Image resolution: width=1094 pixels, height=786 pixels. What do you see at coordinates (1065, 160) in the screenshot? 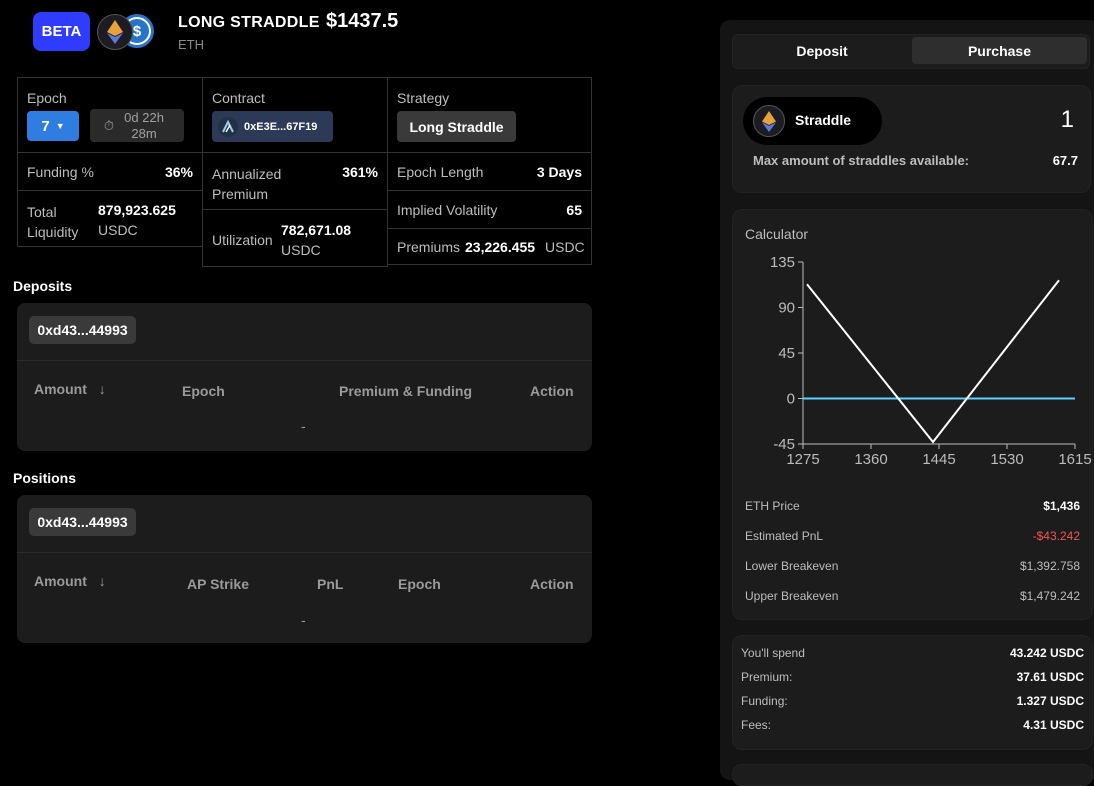
I see `max-straddles-value: 67.7` at bounding box center [1065, 160].